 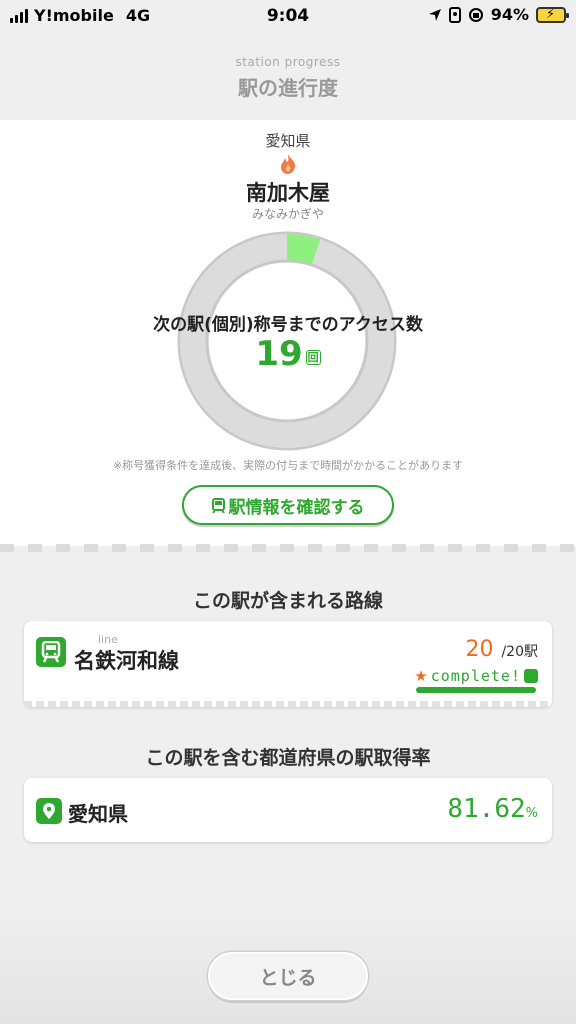 I want to click on line-name: 名鉄河和線, so click(x=126, y=661).